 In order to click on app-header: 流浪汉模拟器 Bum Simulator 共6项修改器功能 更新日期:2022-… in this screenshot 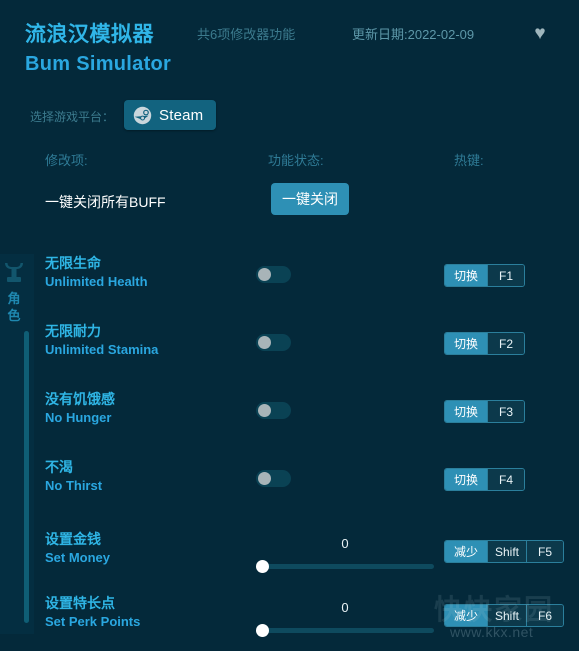, I will do `click(289, 48)`.